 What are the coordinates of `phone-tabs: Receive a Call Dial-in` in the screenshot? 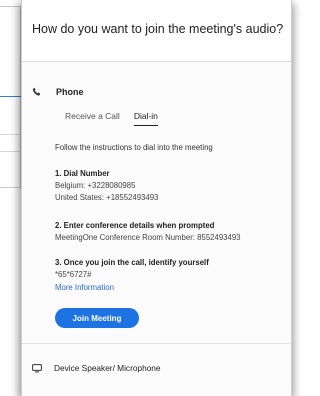 It's located at (118, 118).